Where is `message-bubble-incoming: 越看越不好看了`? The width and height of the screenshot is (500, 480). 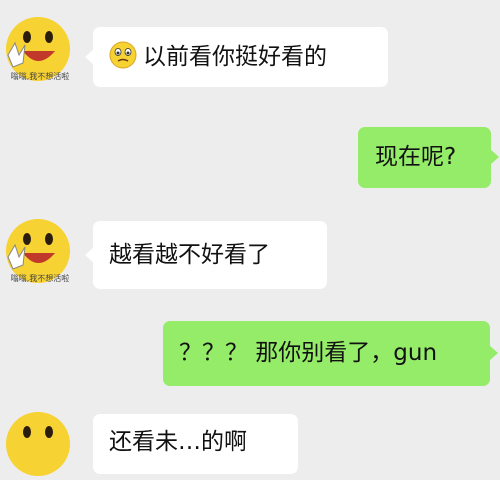 message-bubble-incoming: 越看越不好看了 is located at coordinates (206, 255).